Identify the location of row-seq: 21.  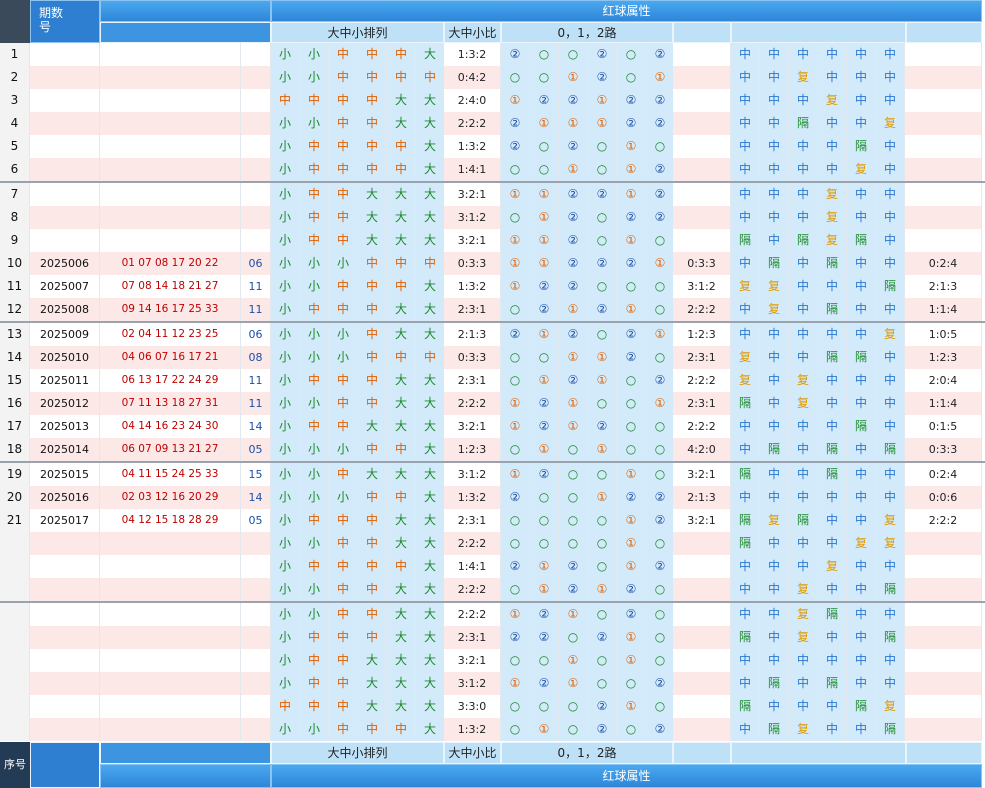
(15, 520).